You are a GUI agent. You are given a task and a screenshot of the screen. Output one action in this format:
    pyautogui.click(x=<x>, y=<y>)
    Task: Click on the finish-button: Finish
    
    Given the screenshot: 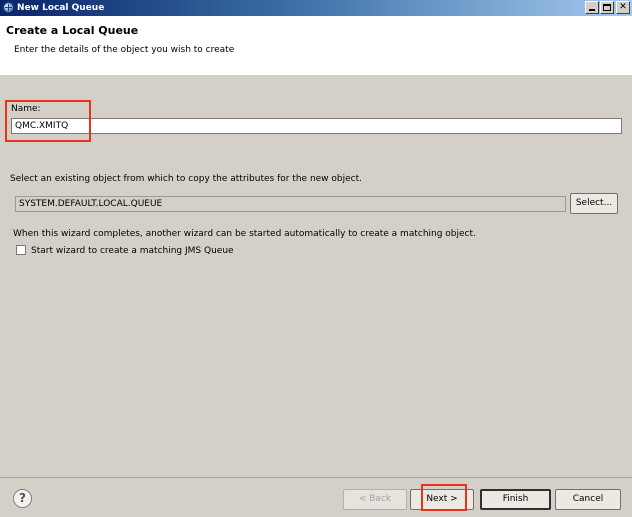 What is the action you would take?
    pyautogui.click(x=515, y=499)
    